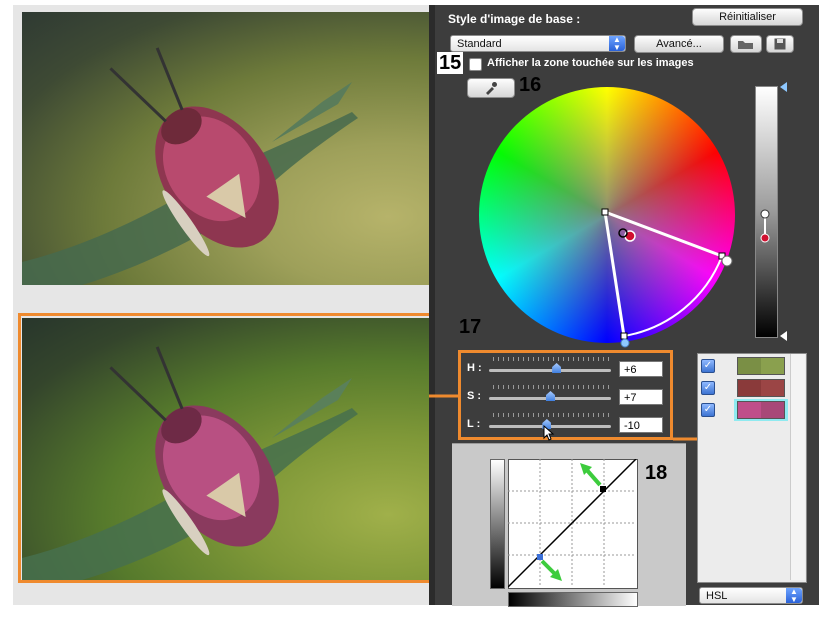 The height and width of the screenshot is (626, 827). I want to click on s-value-field: +7, so click(641, 397).